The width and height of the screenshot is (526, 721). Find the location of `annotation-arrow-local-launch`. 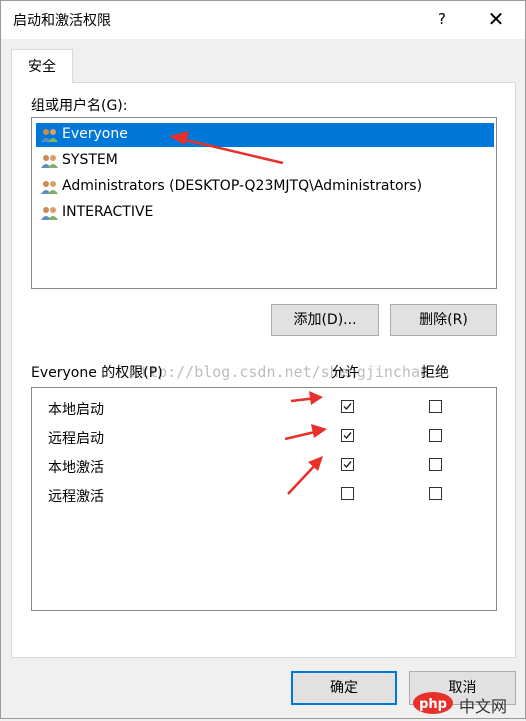

annotation-arrow-local-launch is located at coordinates (306, 398).